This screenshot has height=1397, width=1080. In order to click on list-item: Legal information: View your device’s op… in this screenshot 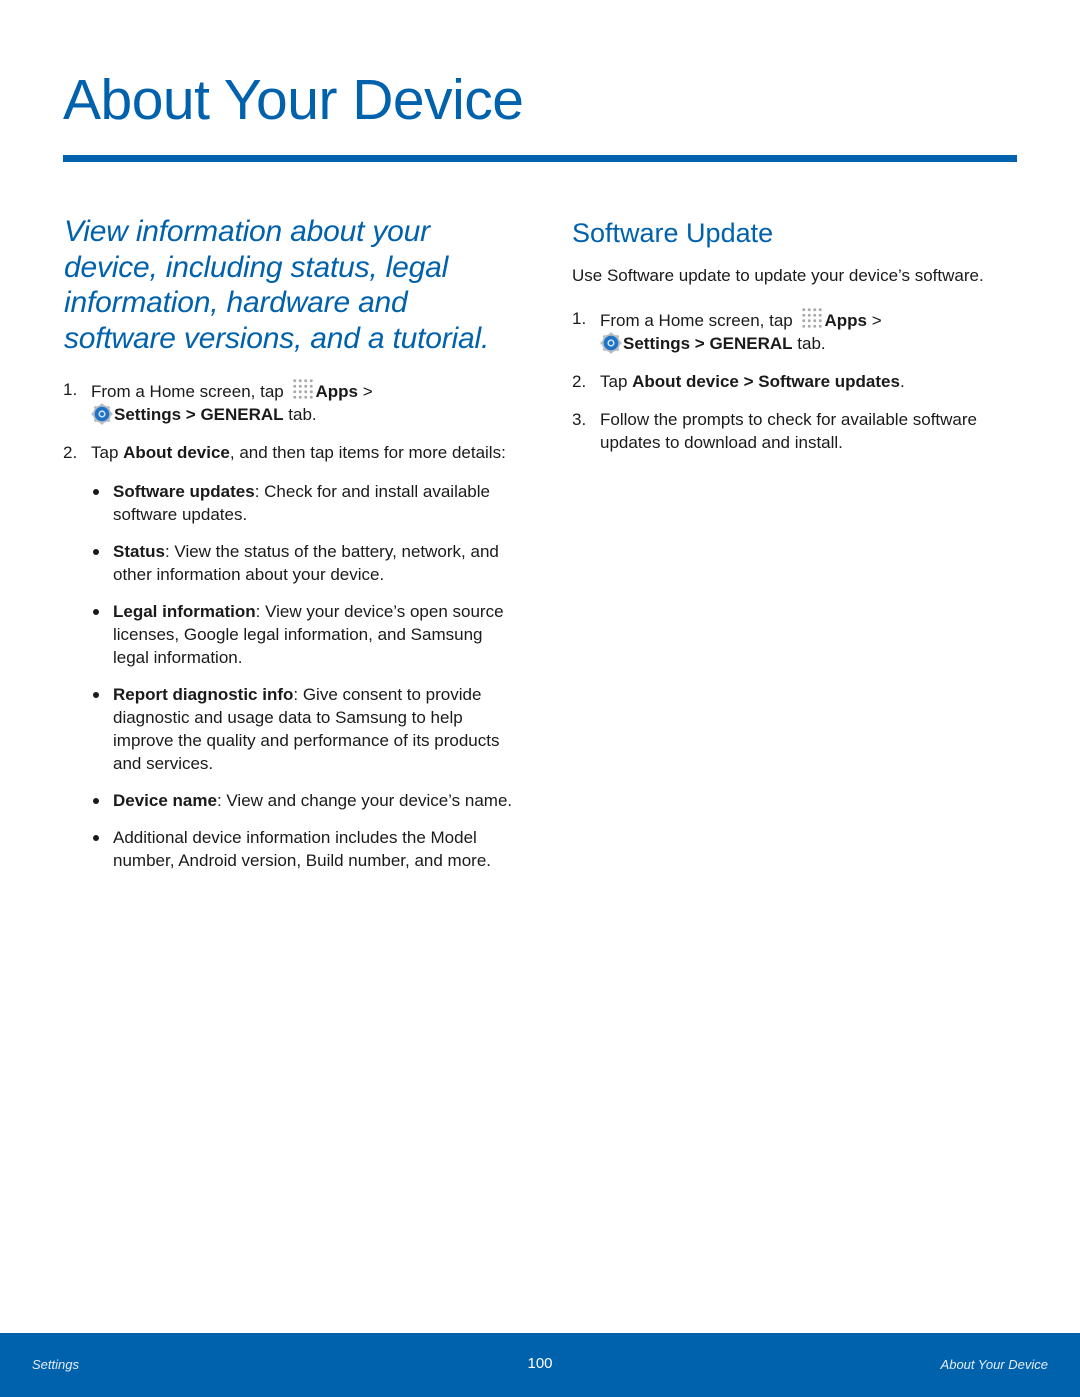, I will do `click(307, 634)`.